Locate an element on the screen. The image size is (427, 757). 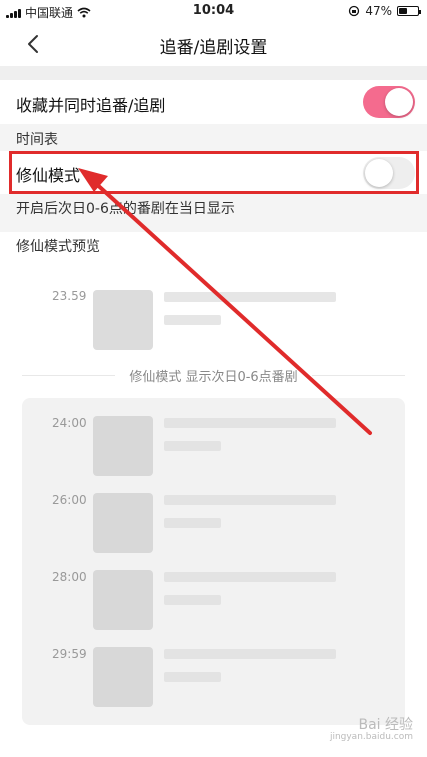
xiuxian-desc-row: 开启后次日0-6点的番剧在当日显示 is located at coordinates (213, 213).